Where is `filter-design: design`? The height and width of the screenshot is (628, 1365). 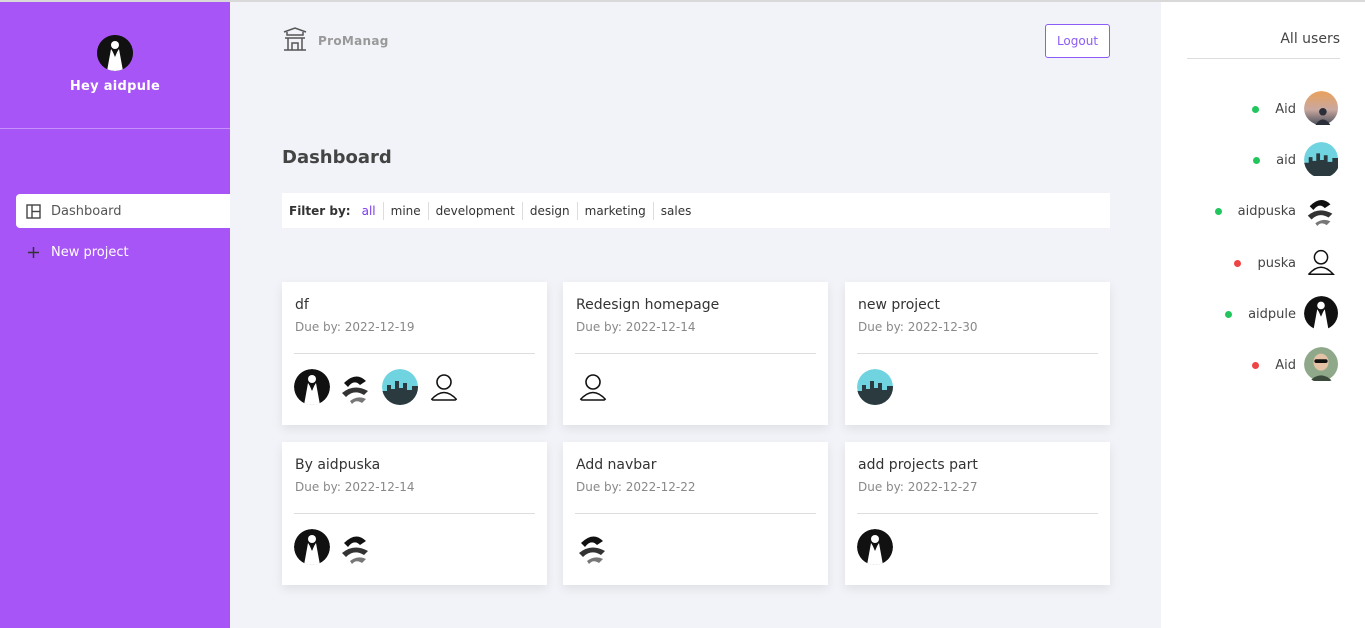
filter-design: design is located at coordinates (550, 210).